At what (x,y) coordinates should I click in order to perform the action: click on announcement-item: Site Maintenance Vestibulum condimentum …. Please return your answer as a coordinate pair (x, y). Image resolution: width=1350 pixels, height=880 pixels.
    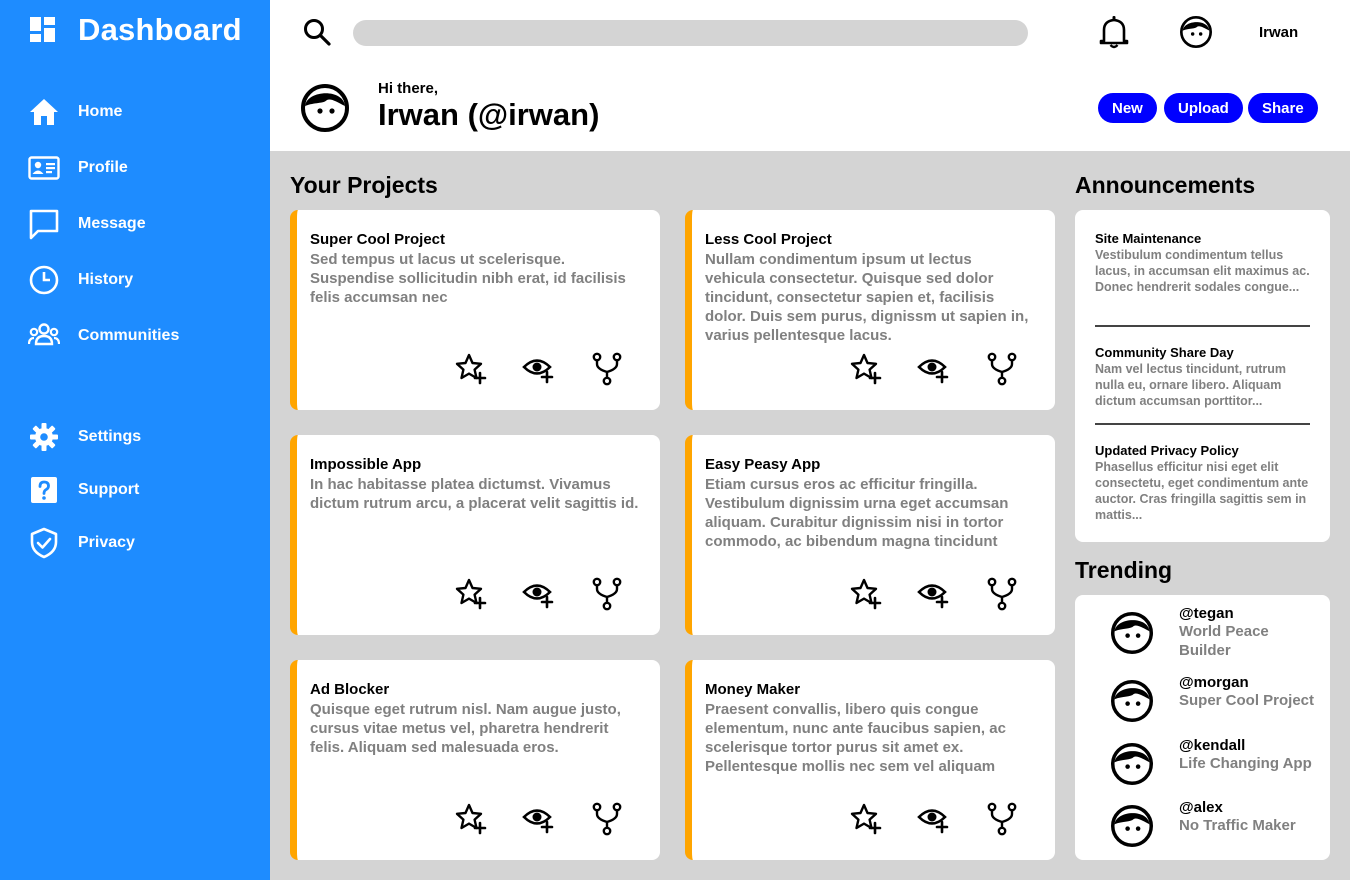
    Looking at the image, I should click on (1202, 263).